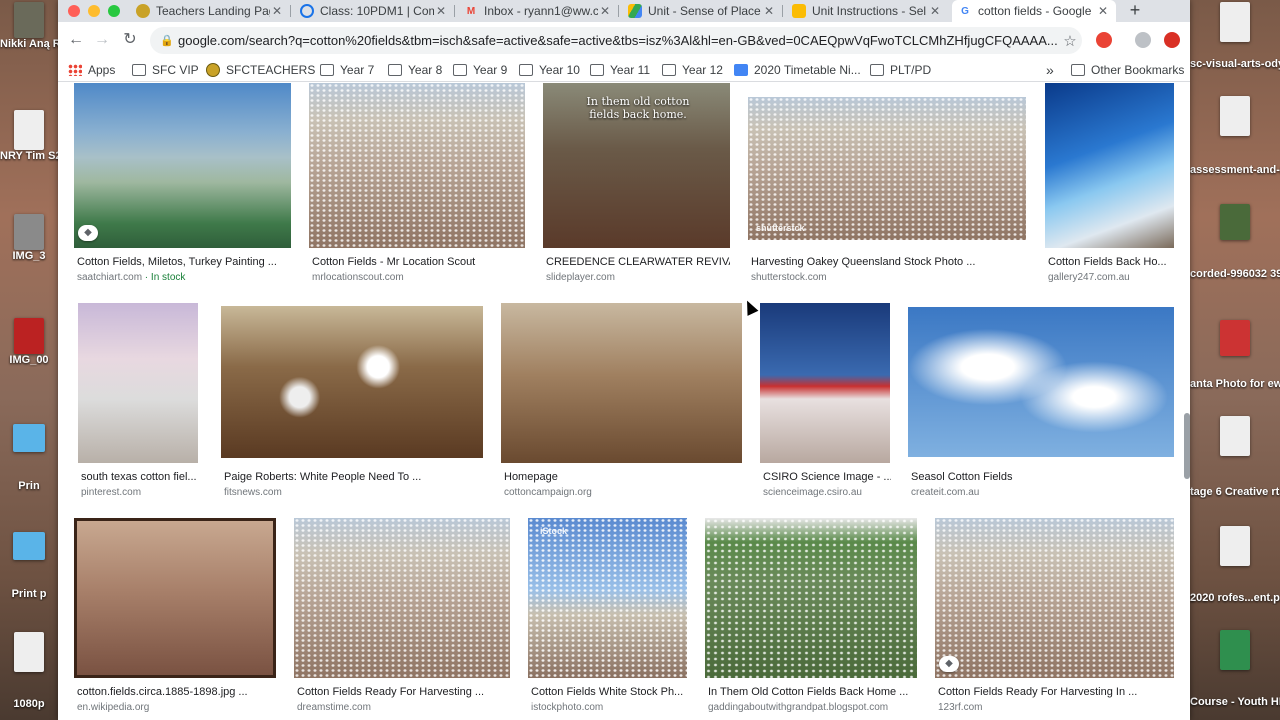  I want to click on back-arrow-icon: ←, so click(76, 40).